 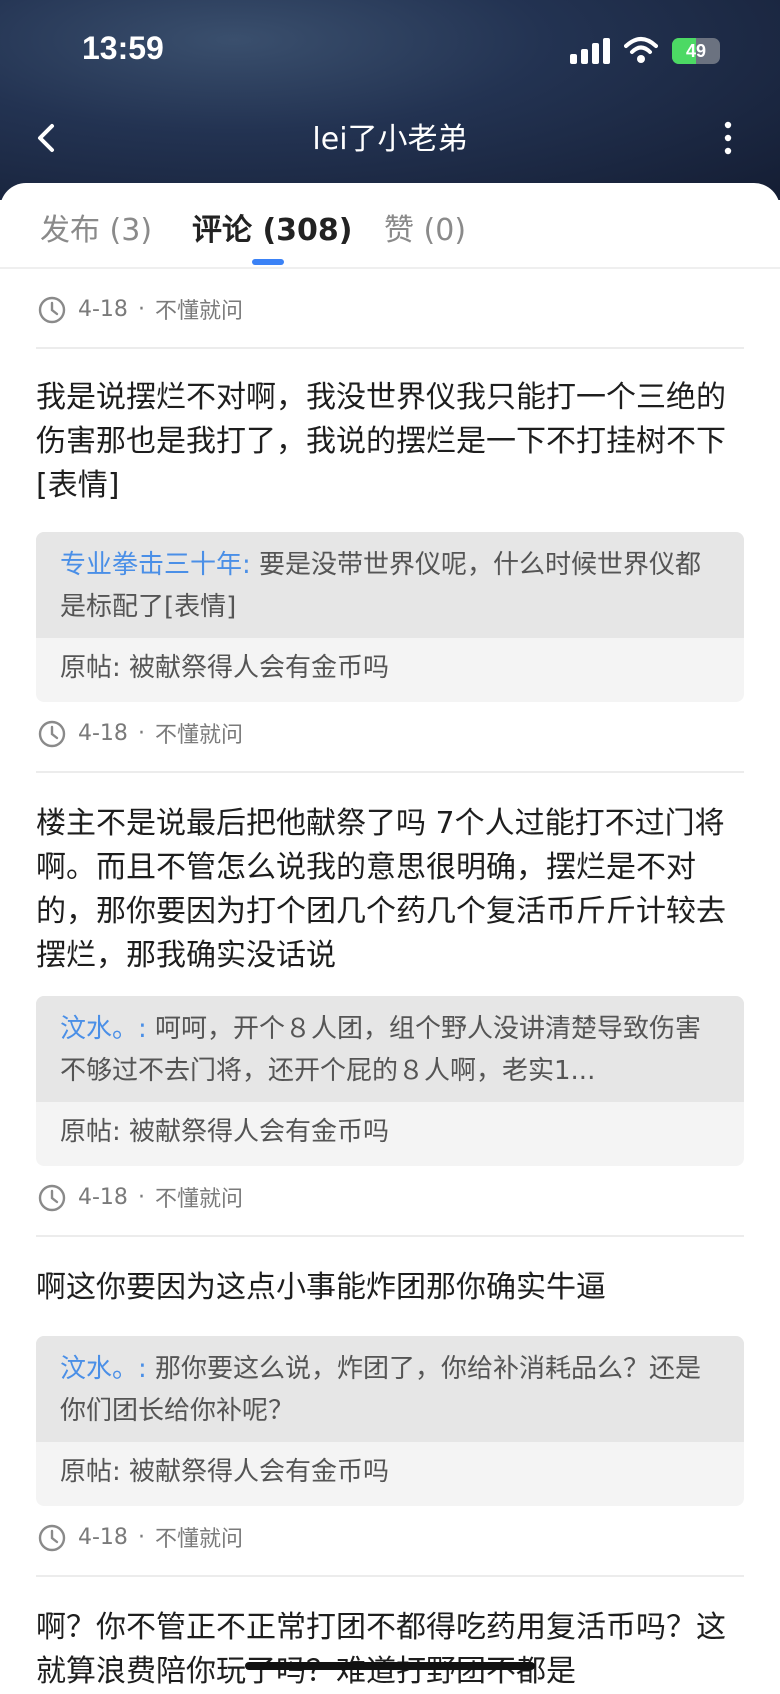 What do you see at coordinates (641, 50) in the screenshot?
I see `wifi-icon` at bounding box center [641, 50].